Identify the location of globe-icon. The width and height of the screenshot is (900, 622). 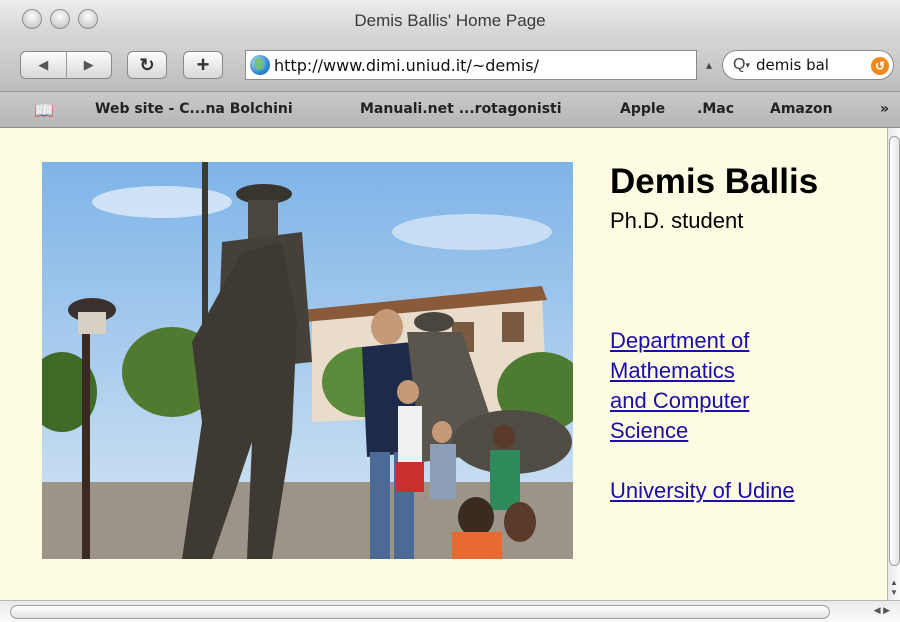
(260, 65).